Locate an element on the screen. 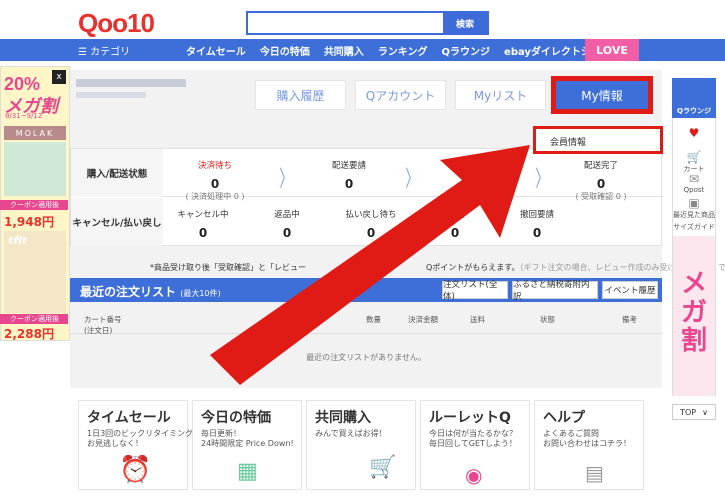 The width and height of the screenshot is (725, 499). heart-icon: ♥ is located at coordinates (694, 133).